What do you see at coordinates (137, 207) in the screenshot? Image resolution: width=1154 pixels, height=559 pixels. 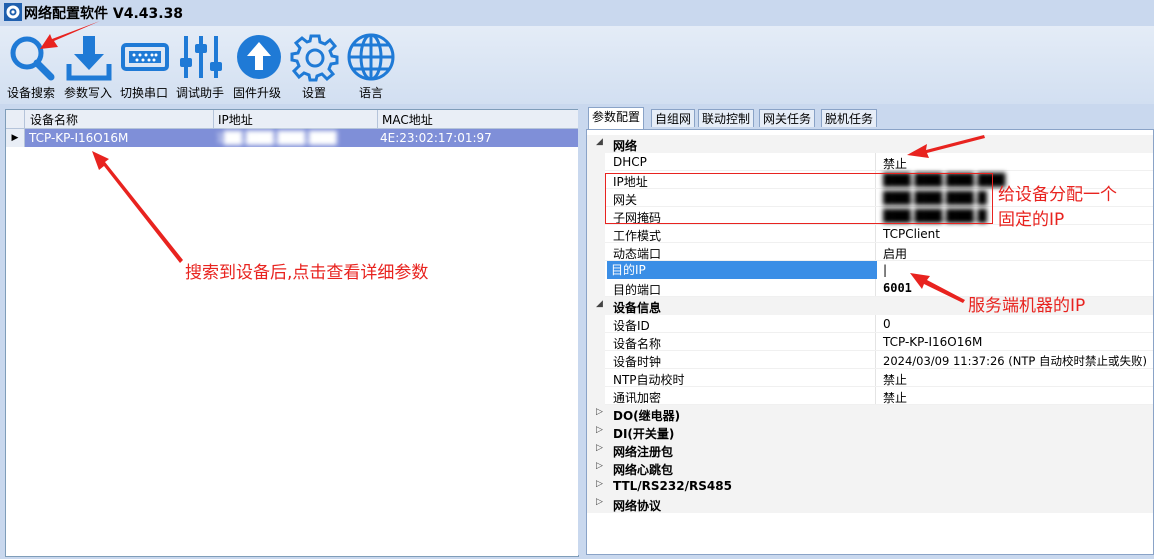 I see `arrow-to-device-row` at bounding box center [137, 207].